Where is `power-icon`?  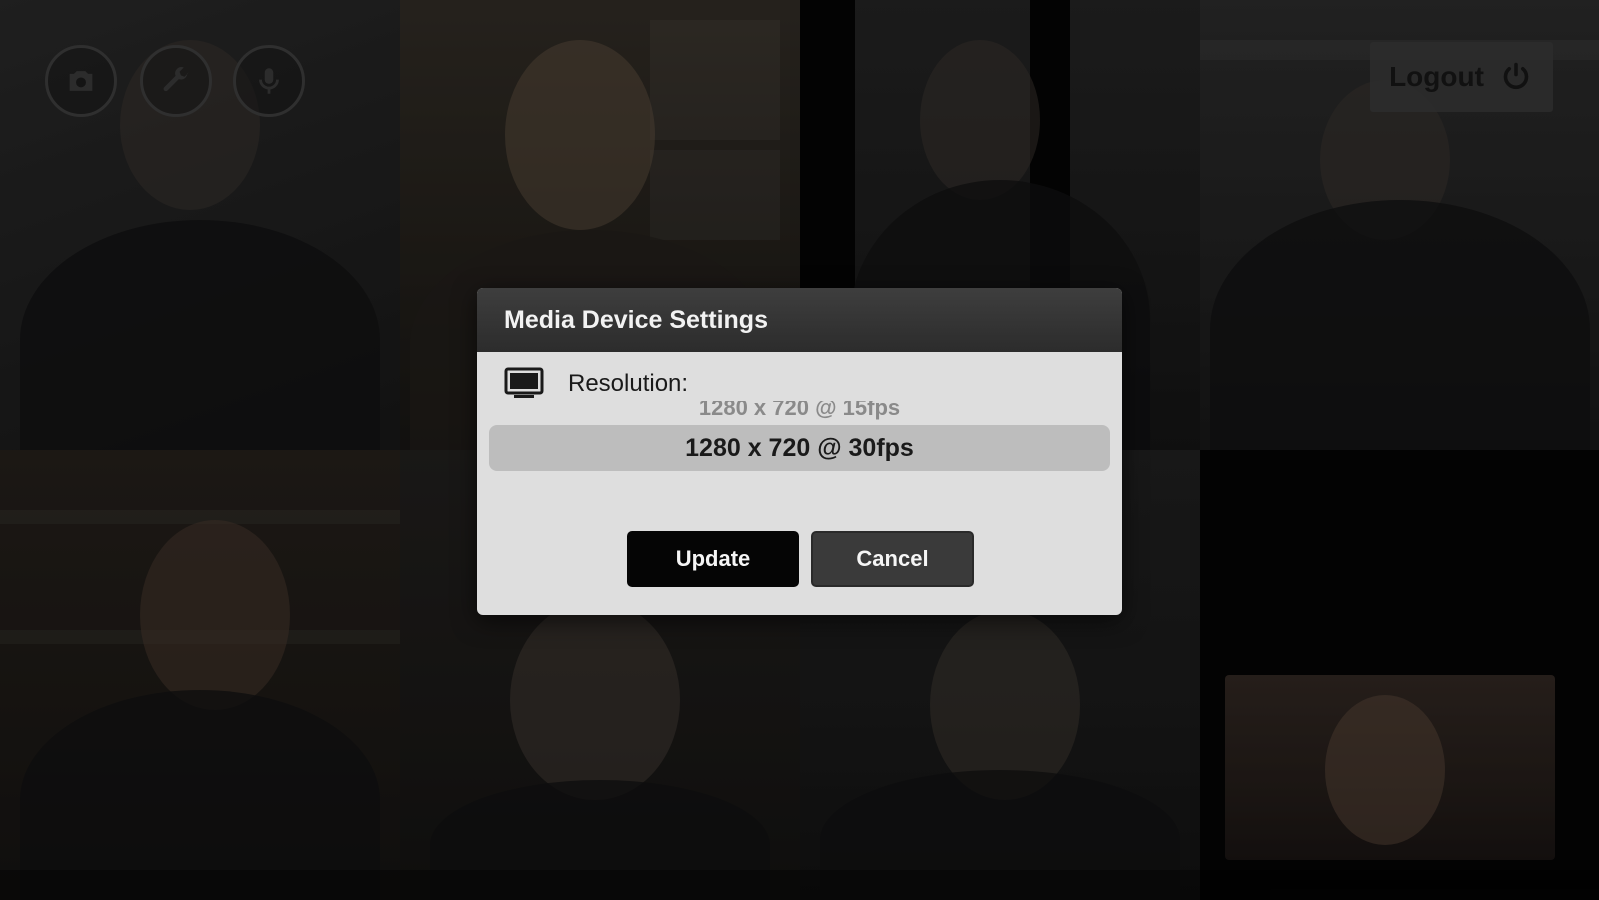 power-icon is located at coordinates (1516, 76).